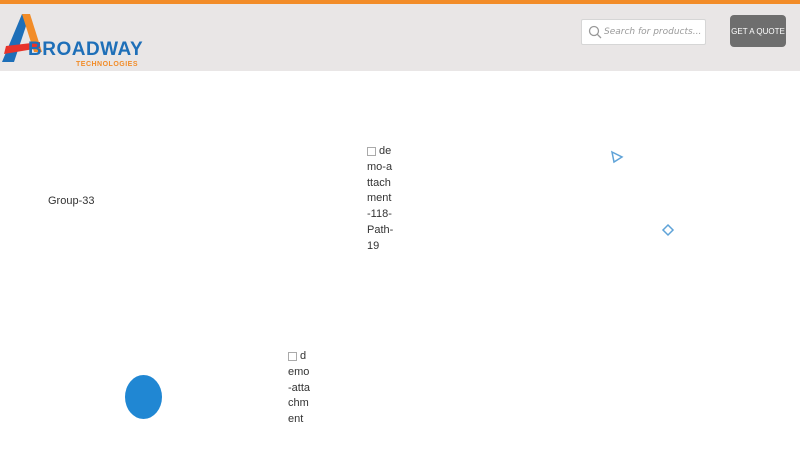 Image resolution: width=800 pixels, height=450 pixels. I want to click on site-logo: BROADWAY TECHNOLOGIES, so click(85, 40).